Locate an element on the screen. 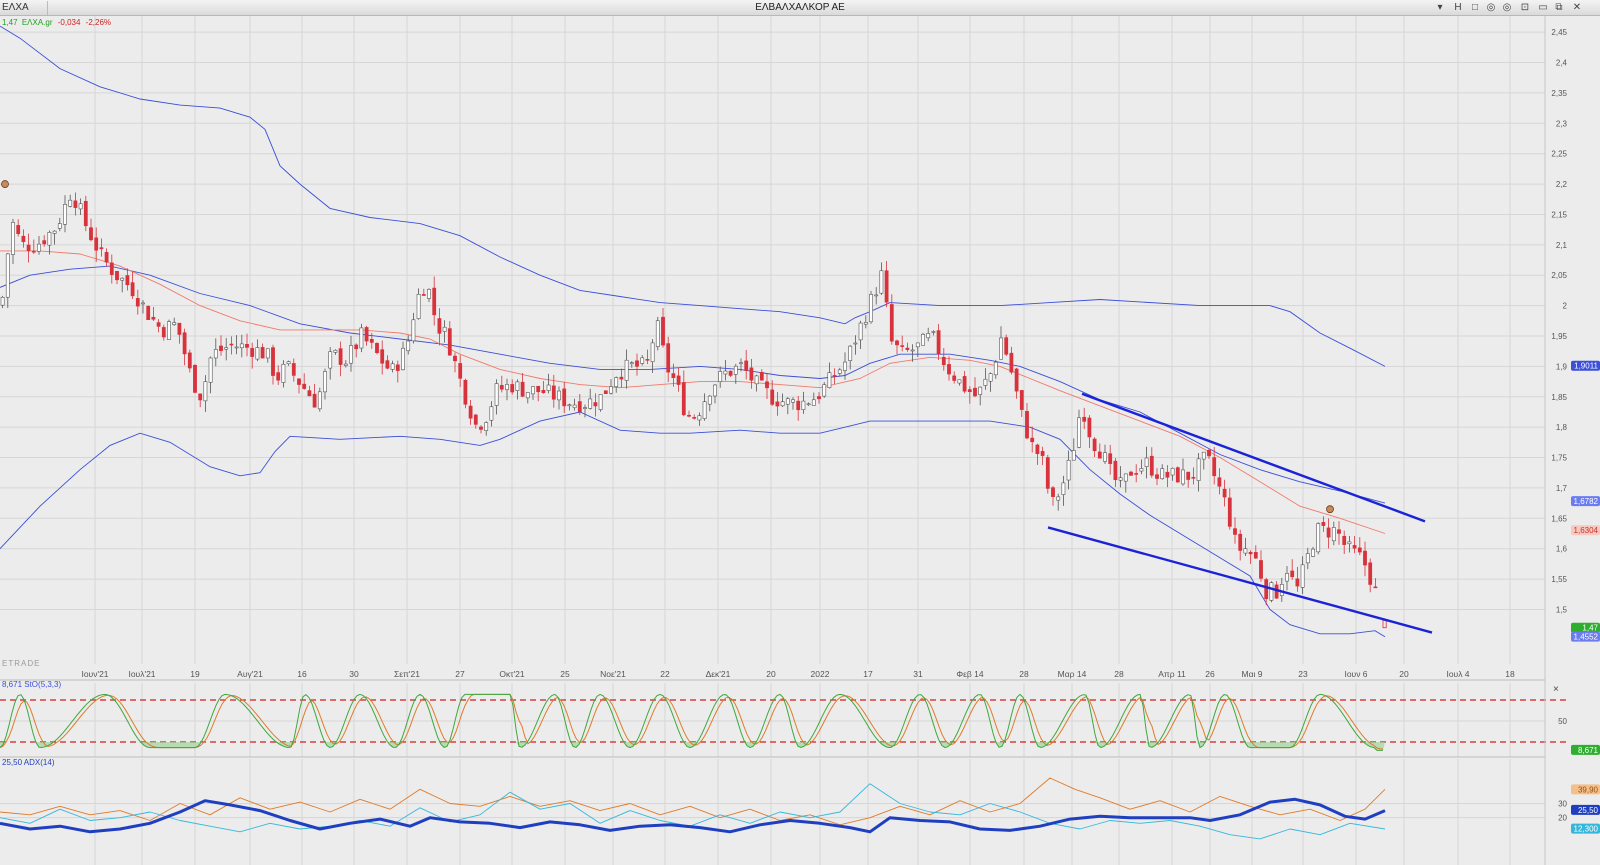 This screenshot has width=1600, height=865. price-axis-label: 2,05 is located at coordinates (1559, 275).